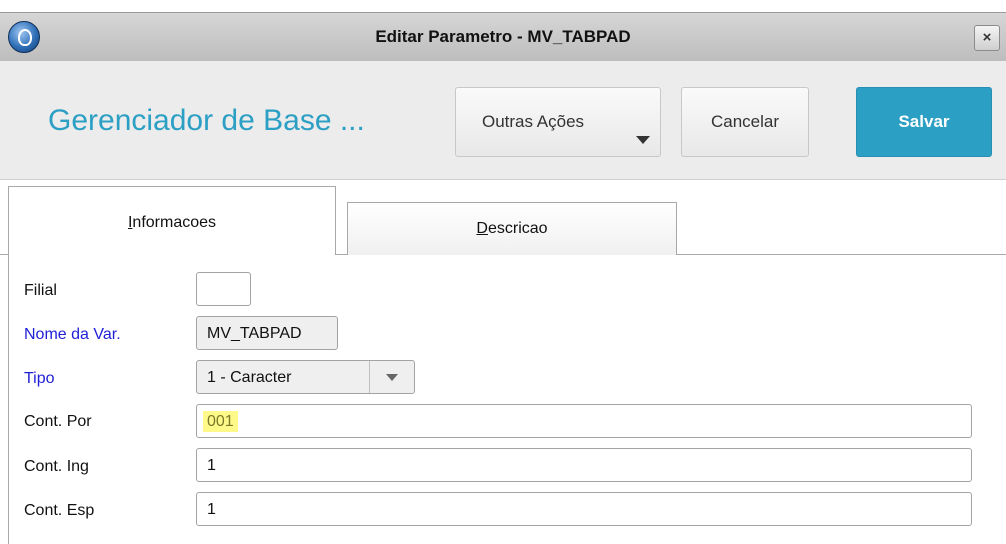  I want to click on cont-por-value: 001, so click(220, 421).